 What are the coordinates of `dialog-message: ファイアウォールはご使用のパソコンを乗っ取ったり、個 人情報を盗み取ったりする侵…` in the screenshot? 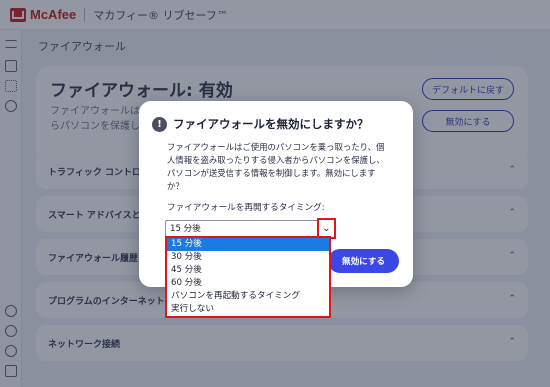 It's located at (278, 167).